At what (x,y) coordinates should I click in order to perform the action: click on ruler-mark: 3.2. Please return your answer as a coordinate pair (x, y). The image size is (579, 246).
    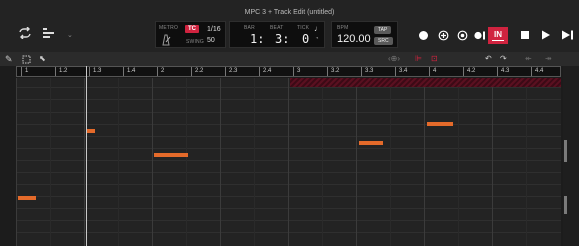
    Looking at the image, I should click on (333, 71).